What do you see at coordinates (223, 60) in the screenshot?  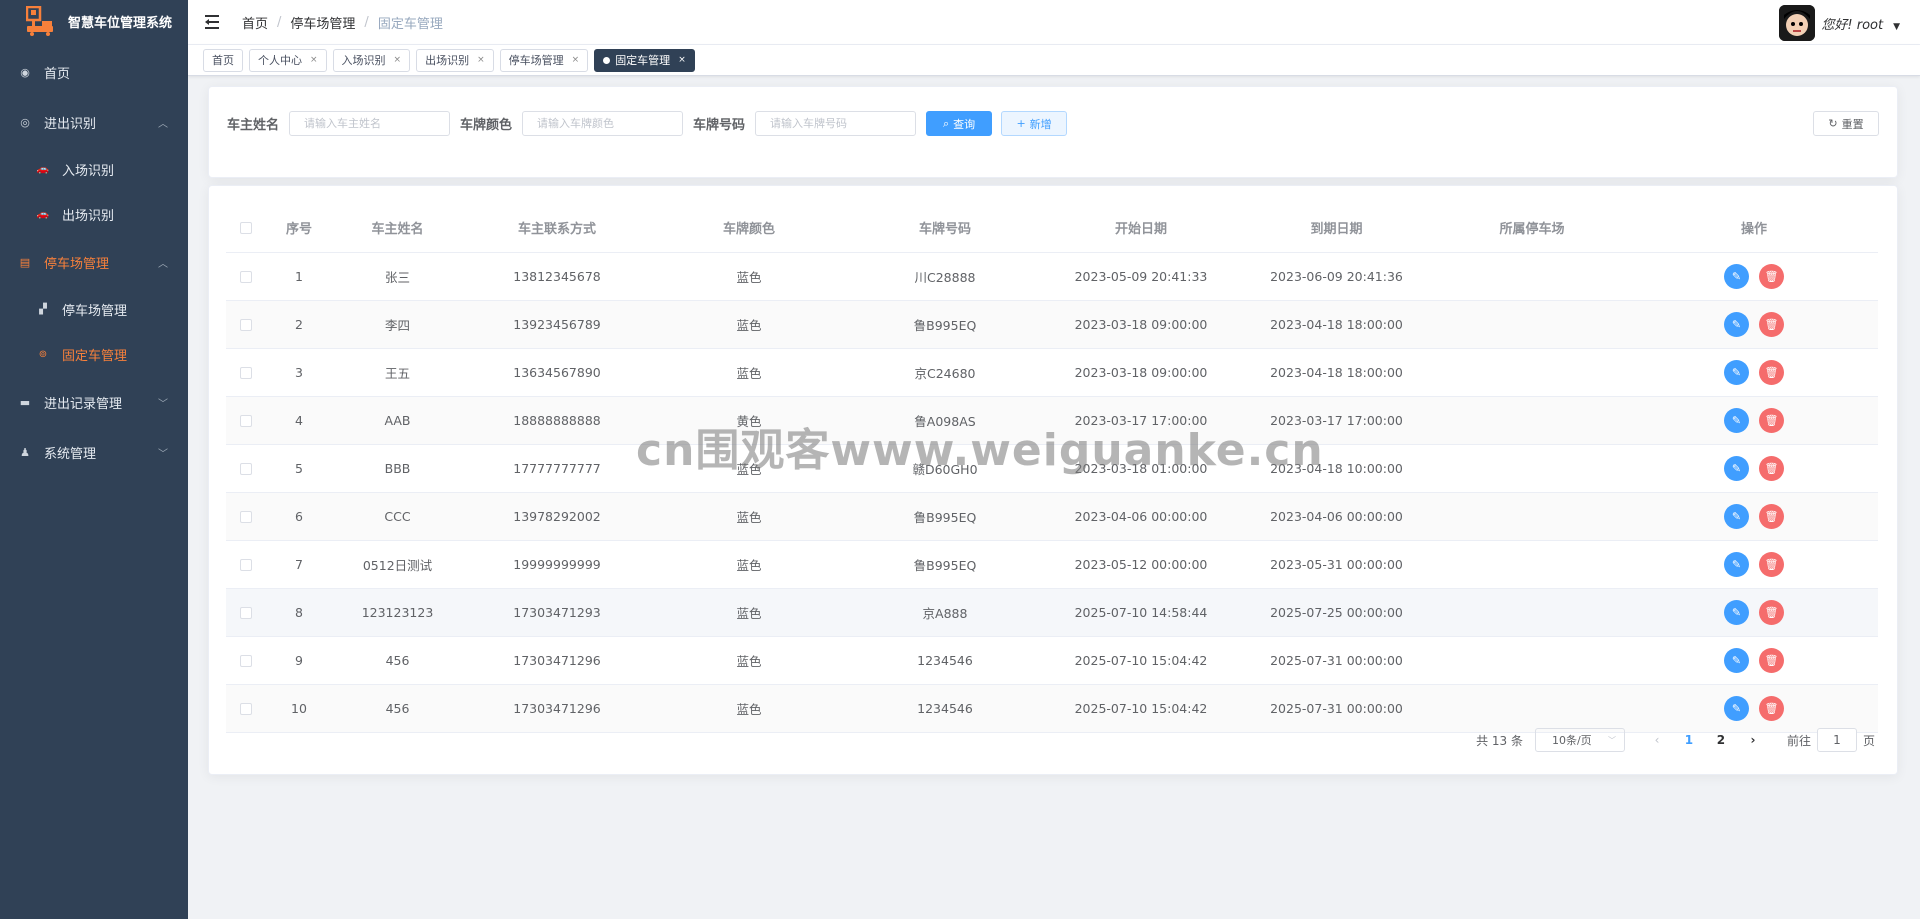 I see `tag-home: 首页` at bounding box center [223, 60].